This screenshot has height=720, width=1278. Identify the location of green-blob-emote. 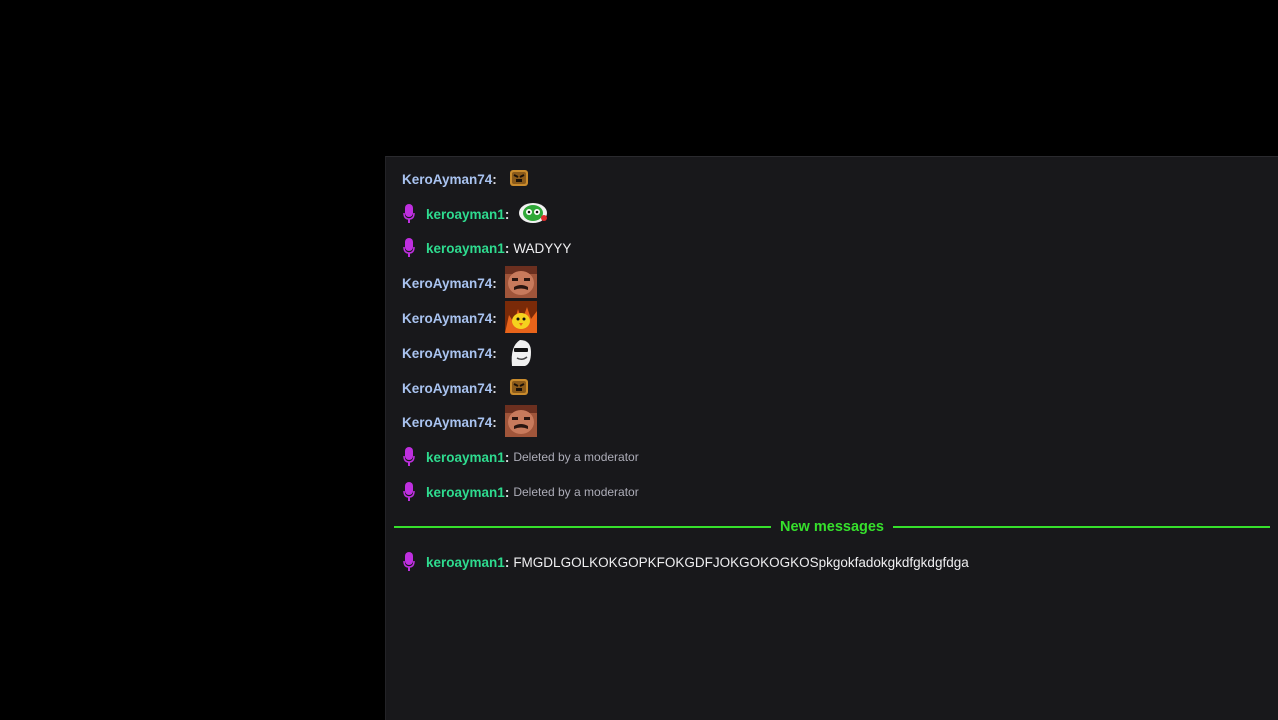
(533, 214).